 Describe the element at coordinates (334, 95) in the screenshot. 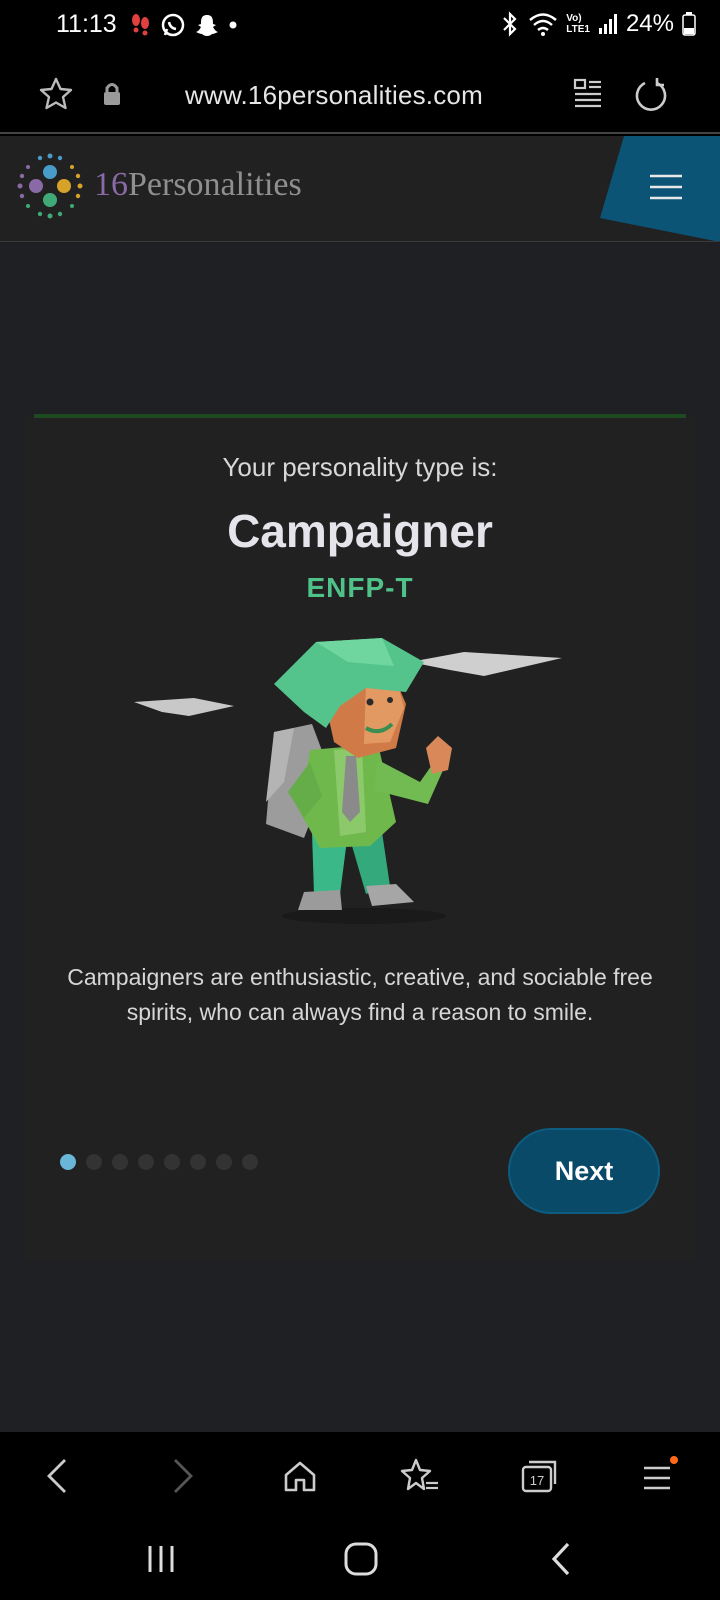

I see `url-text: www.16personalities.com` at that location.